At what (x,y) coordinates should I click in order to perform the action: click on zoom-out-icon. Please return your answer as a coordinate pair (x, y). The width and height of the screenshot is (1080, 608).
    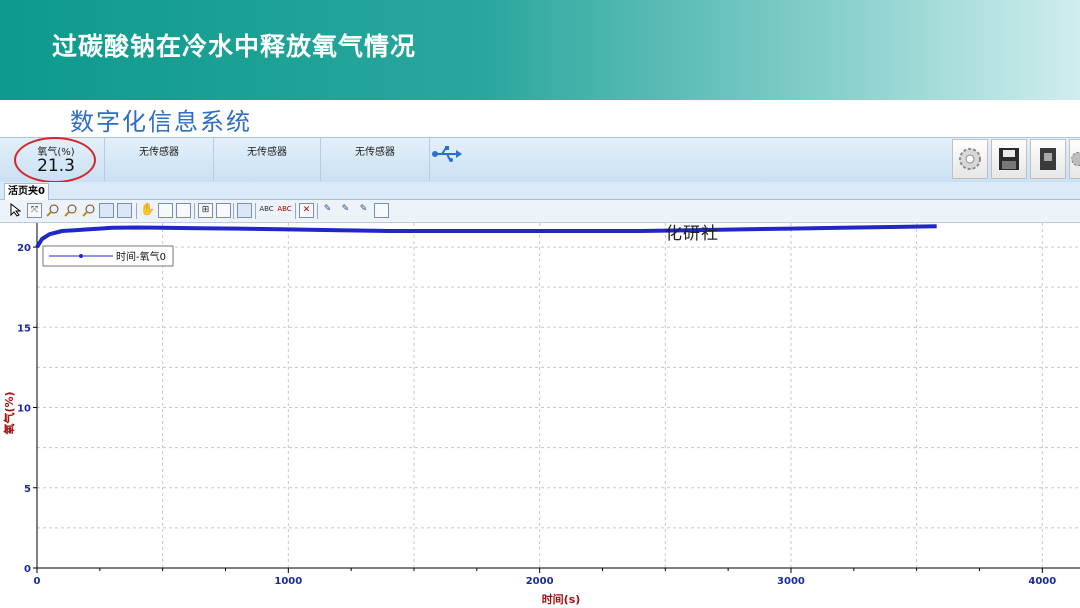
    Looking at the image, I should click on (70, 210).